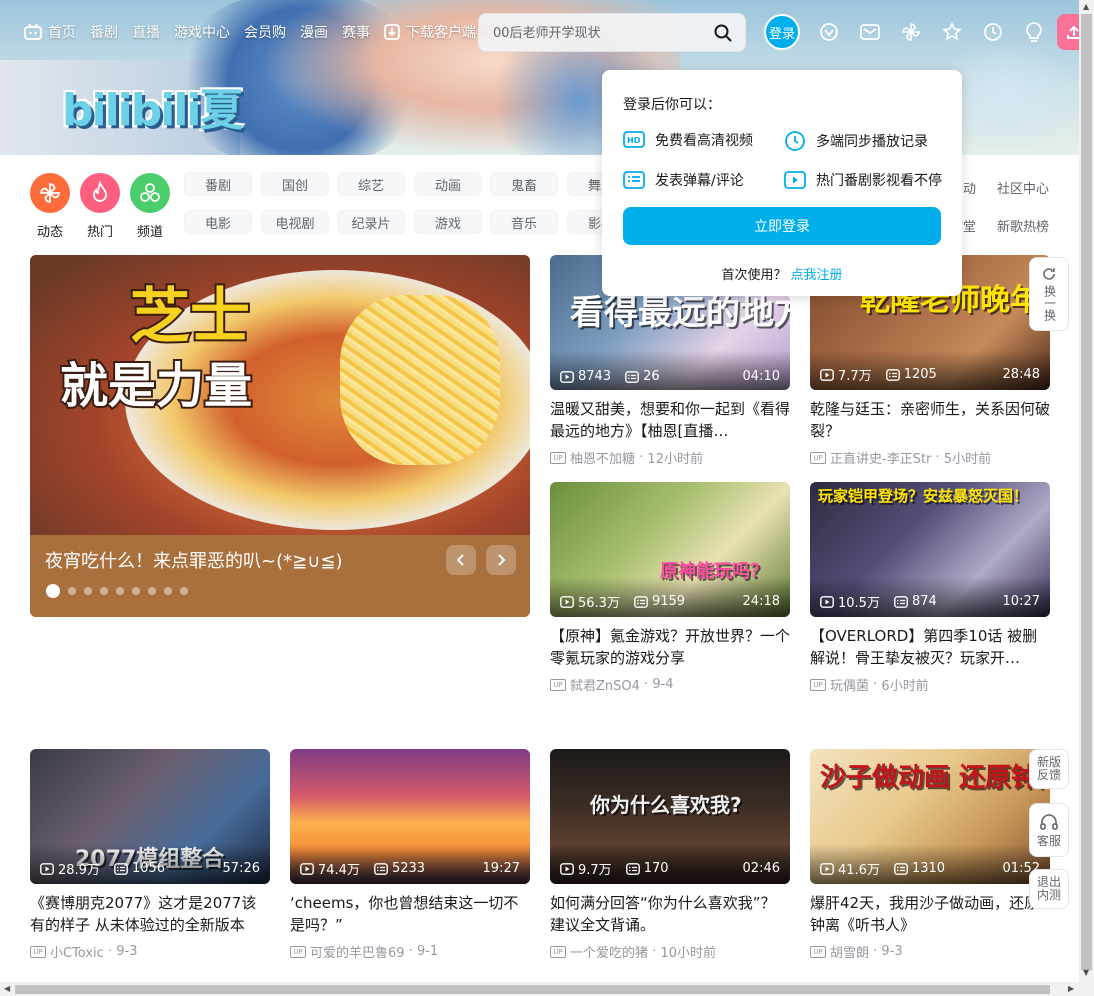 Image resolution: width=1094 pixels, height=996 pixels. Describe the element at coordinates (1023, 187) in the screenshot. I see `link-community-center: 社区中心` at that location.